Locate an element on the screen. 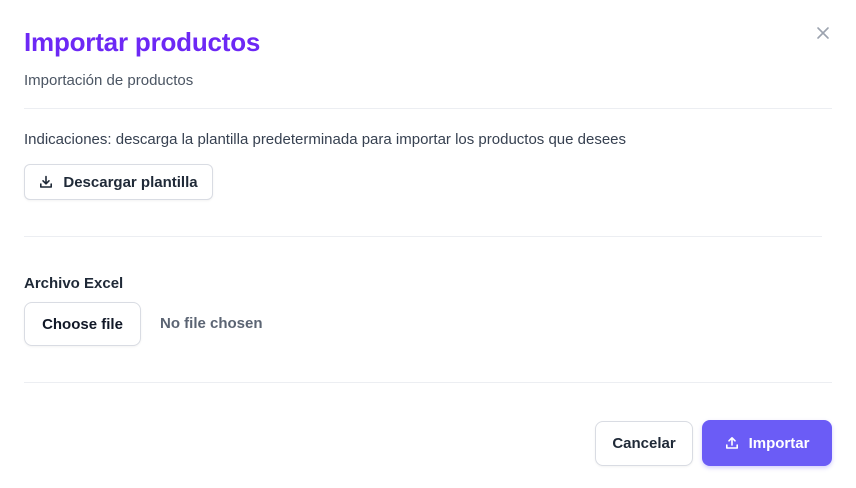 The image size is (856, 488). header-divider is located at coordinates (428, 108).